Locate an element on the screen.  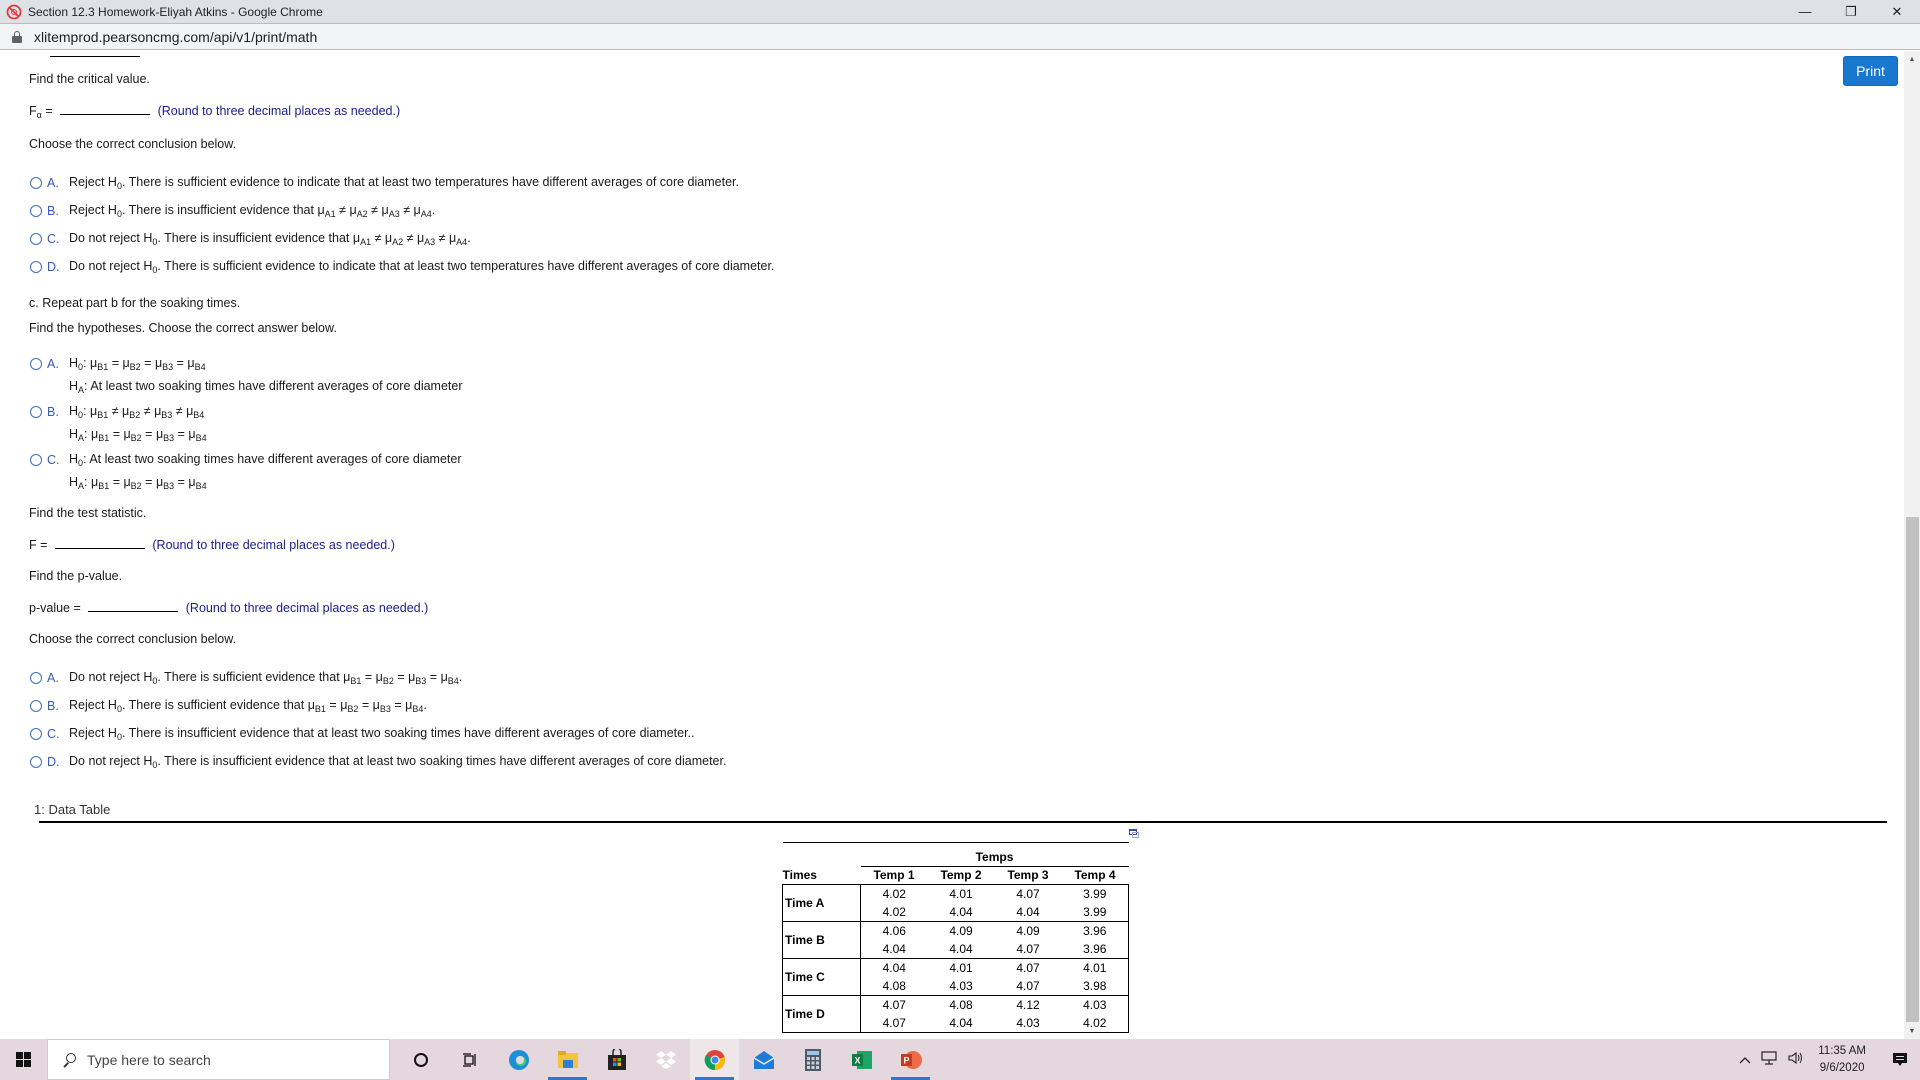
f-alpha-label: F is located at coordinates (33, 111).